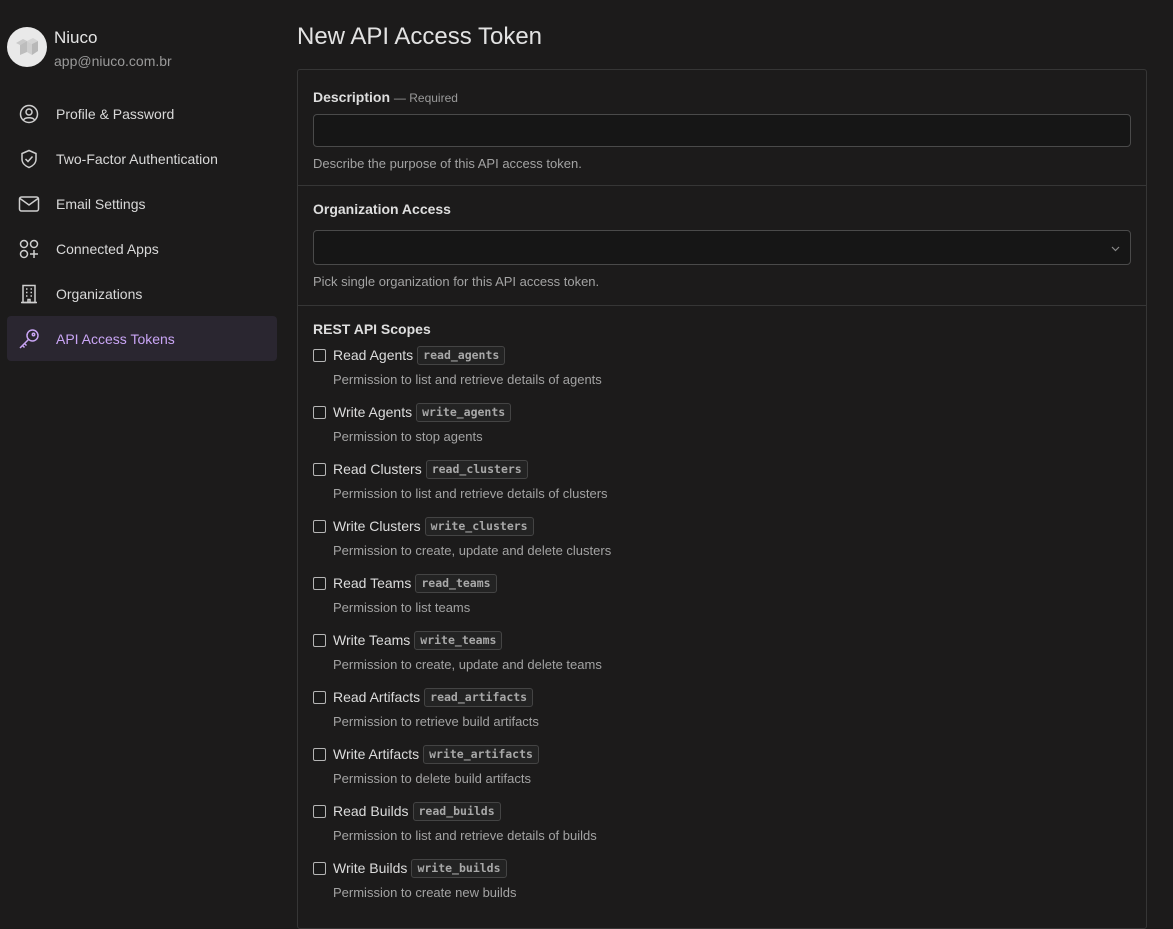 This screenshot has height=929, width=1173. What do you see at coordinates (481, 754) in the screenshot?
I see `scope-code: write_artifacts` at bounding box center [481, 754].